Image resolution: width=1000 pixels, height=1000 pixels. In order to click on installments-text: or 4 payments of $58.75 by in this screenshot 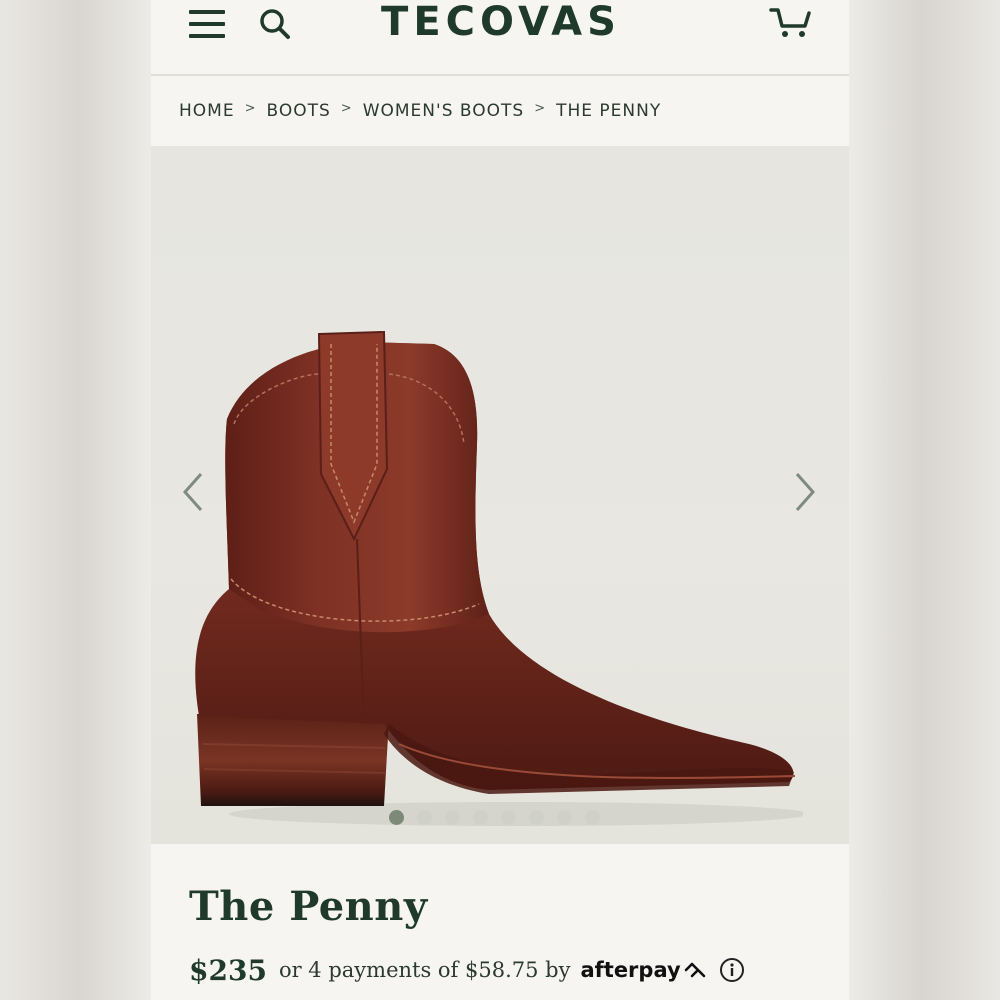, I will do `click(424, 970)`.